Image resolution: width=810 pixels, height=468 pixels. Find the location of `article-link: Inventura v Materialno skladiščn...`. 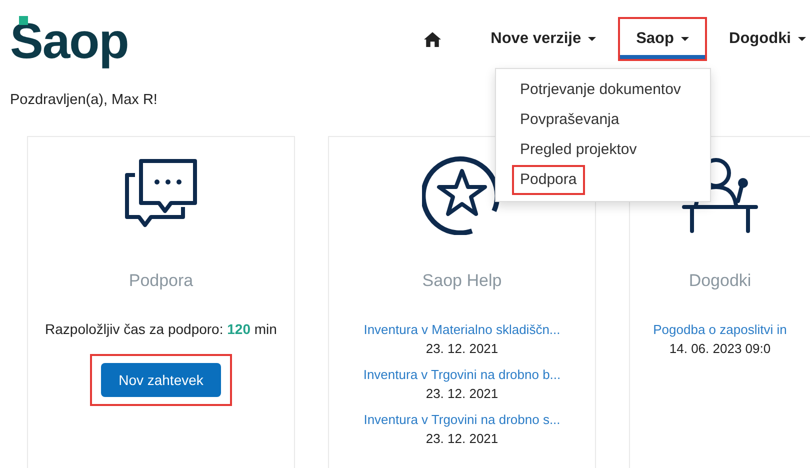

article-link: Inventura v Materialno skladiščn... is located at coordinates (462, 330).